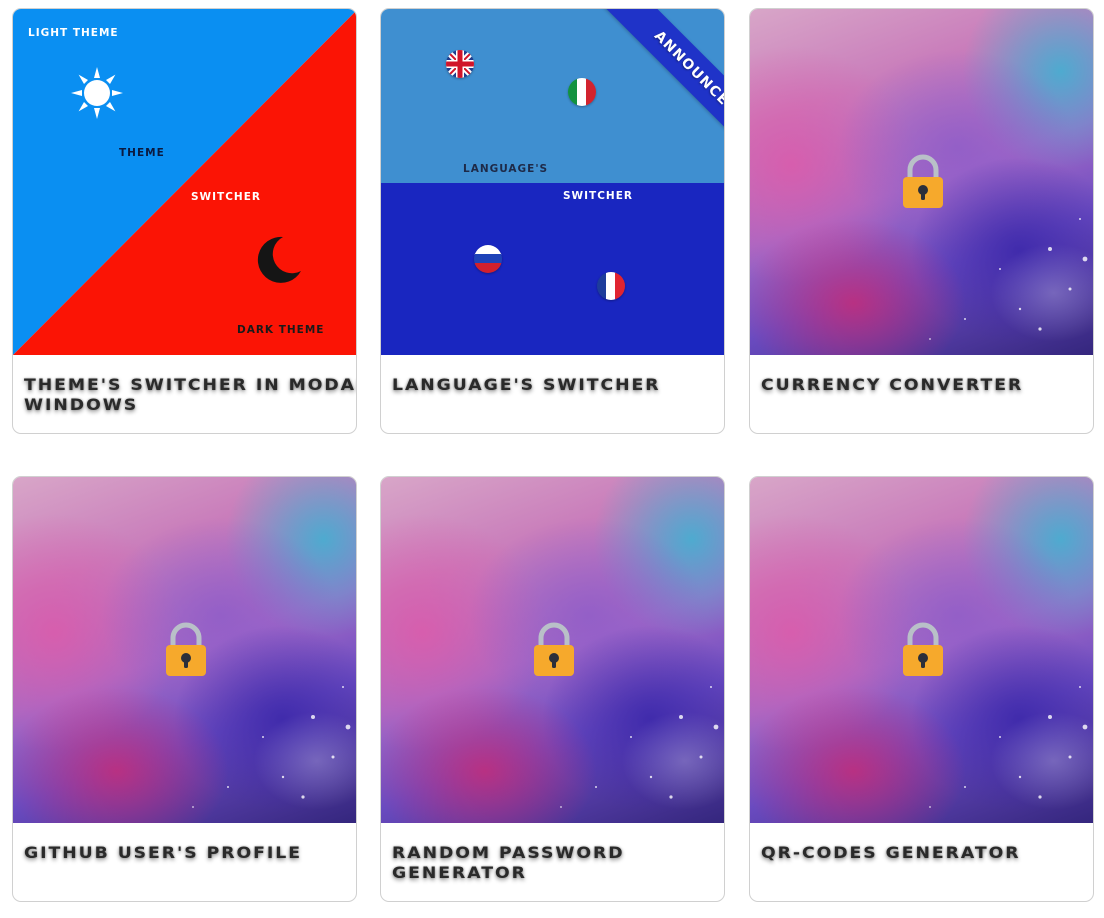  Describe the element at coordinates (281, 330) in the screenshot. I see `dark-theme-label: DARK THEME` at that location.